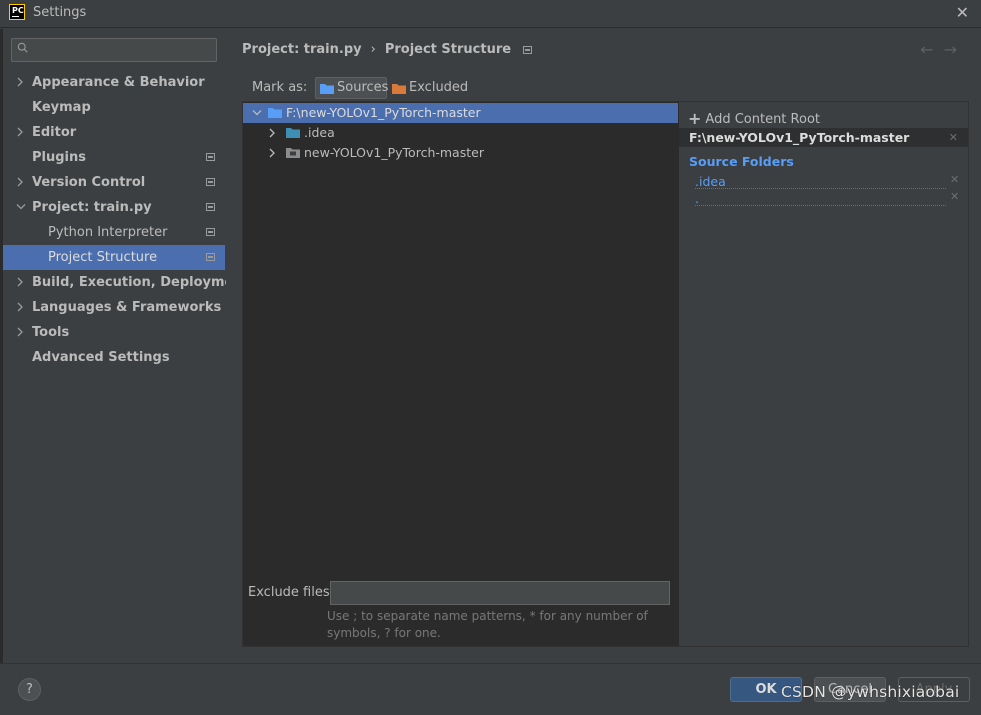  What do you see at coordinates (108, 232) in the screenshot?
I see `sidebar-item-label: Python Interpreter` at bounding box center [108, 232].